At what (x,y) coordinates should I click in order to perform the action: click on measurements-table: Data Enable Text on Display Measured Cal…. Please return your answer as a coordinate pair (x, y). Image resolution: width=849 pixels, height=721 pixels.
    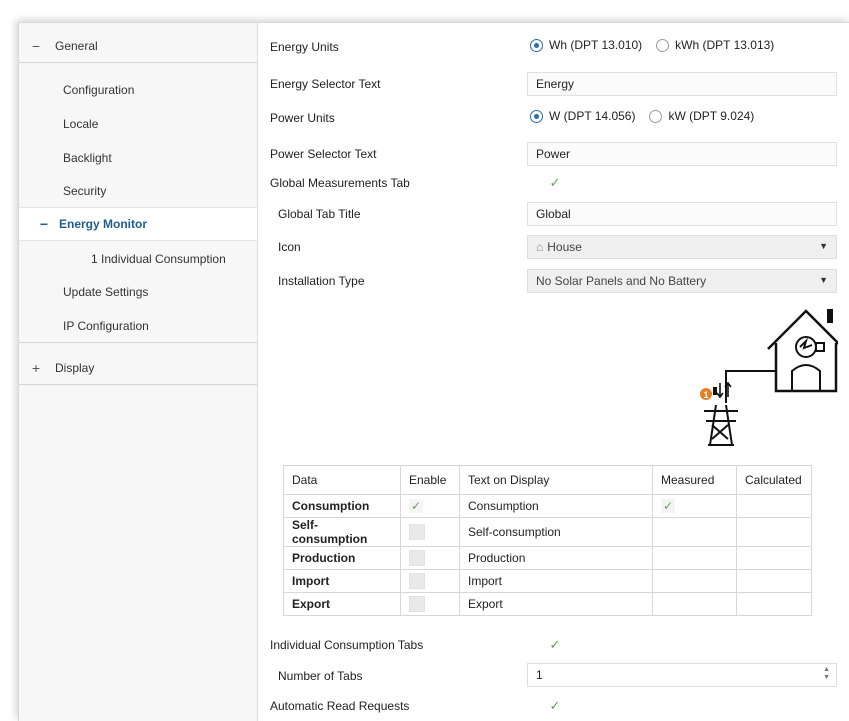
    Looking at the image, I should click on (547, 540).